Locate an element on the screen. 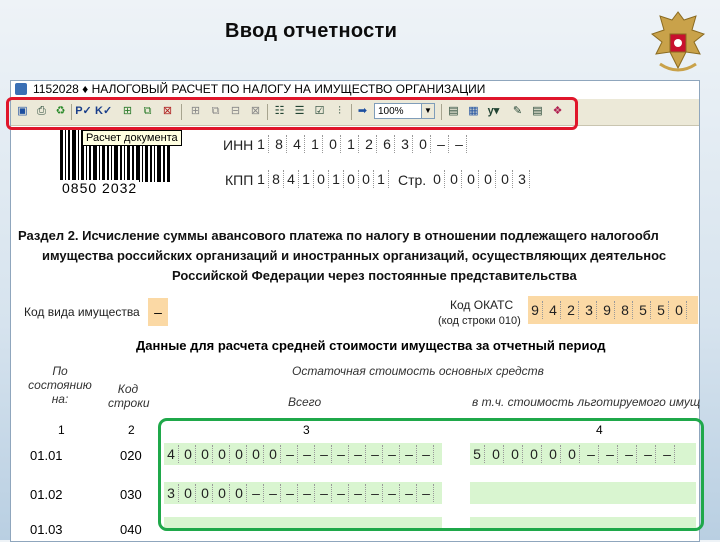 This screenshot has width=720, height=542. kpp-field: 184101001 is located at coordinates (324, 180).